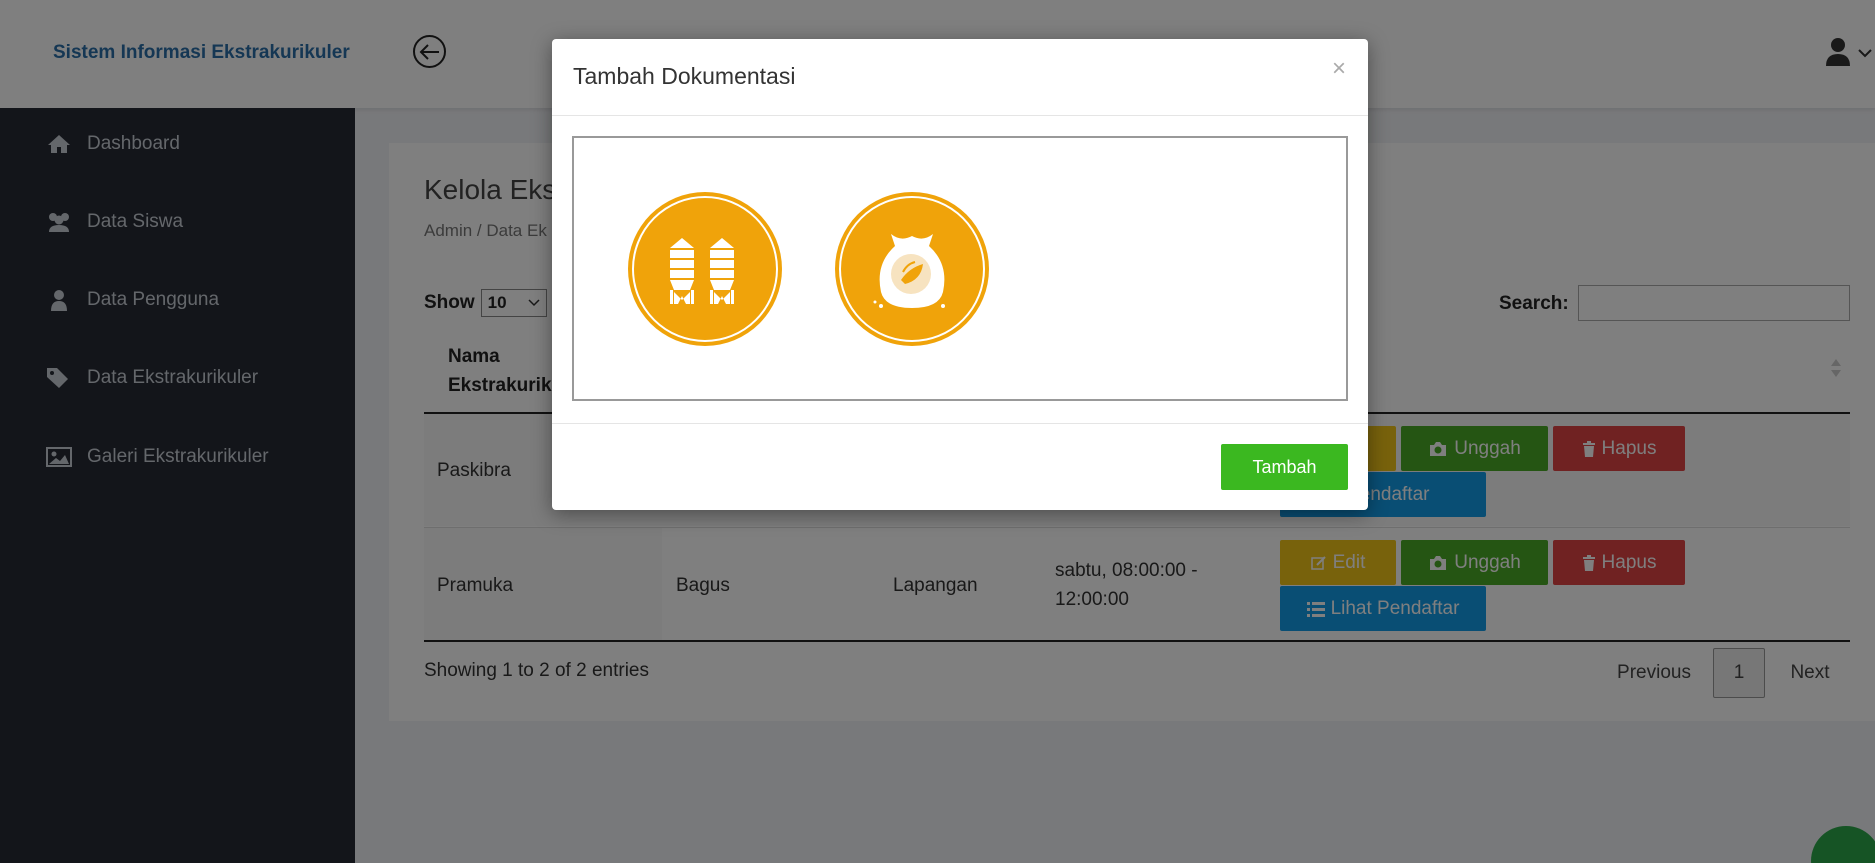  Describe the element at coordinates (1339, 69) in the screenshot. I see `close-icon: ×` at that location.